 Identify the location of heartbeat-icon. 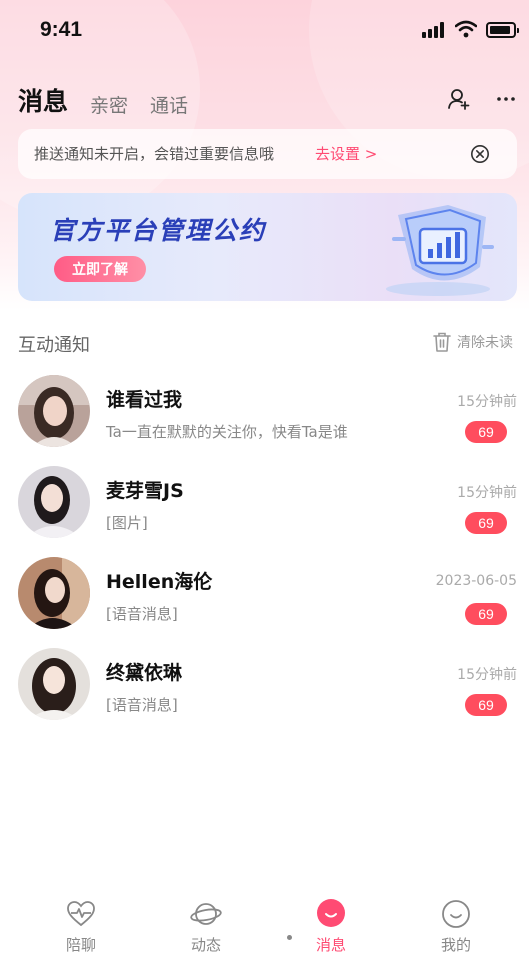
(81, 914).